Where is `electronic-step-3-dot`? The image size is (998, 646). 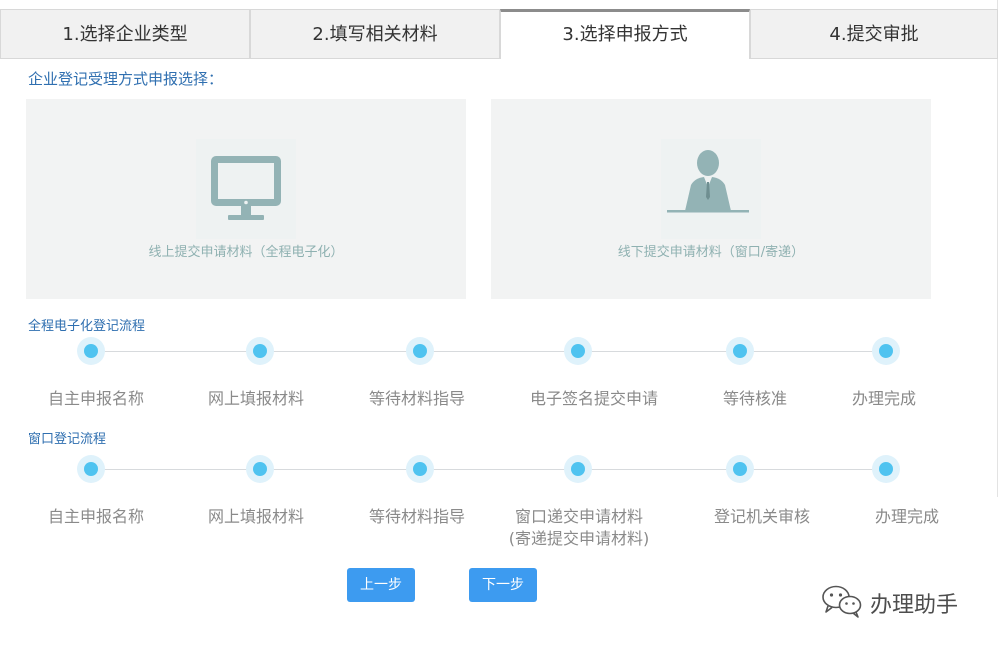 electronic-step-3-dot is located at coordinates (420, 351).